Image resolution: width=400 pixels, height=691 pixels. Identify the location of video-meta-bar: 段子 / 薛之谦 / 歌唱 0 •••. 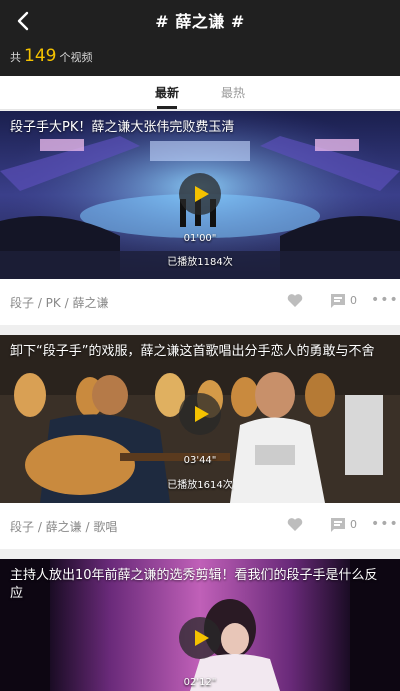
(200, 526).